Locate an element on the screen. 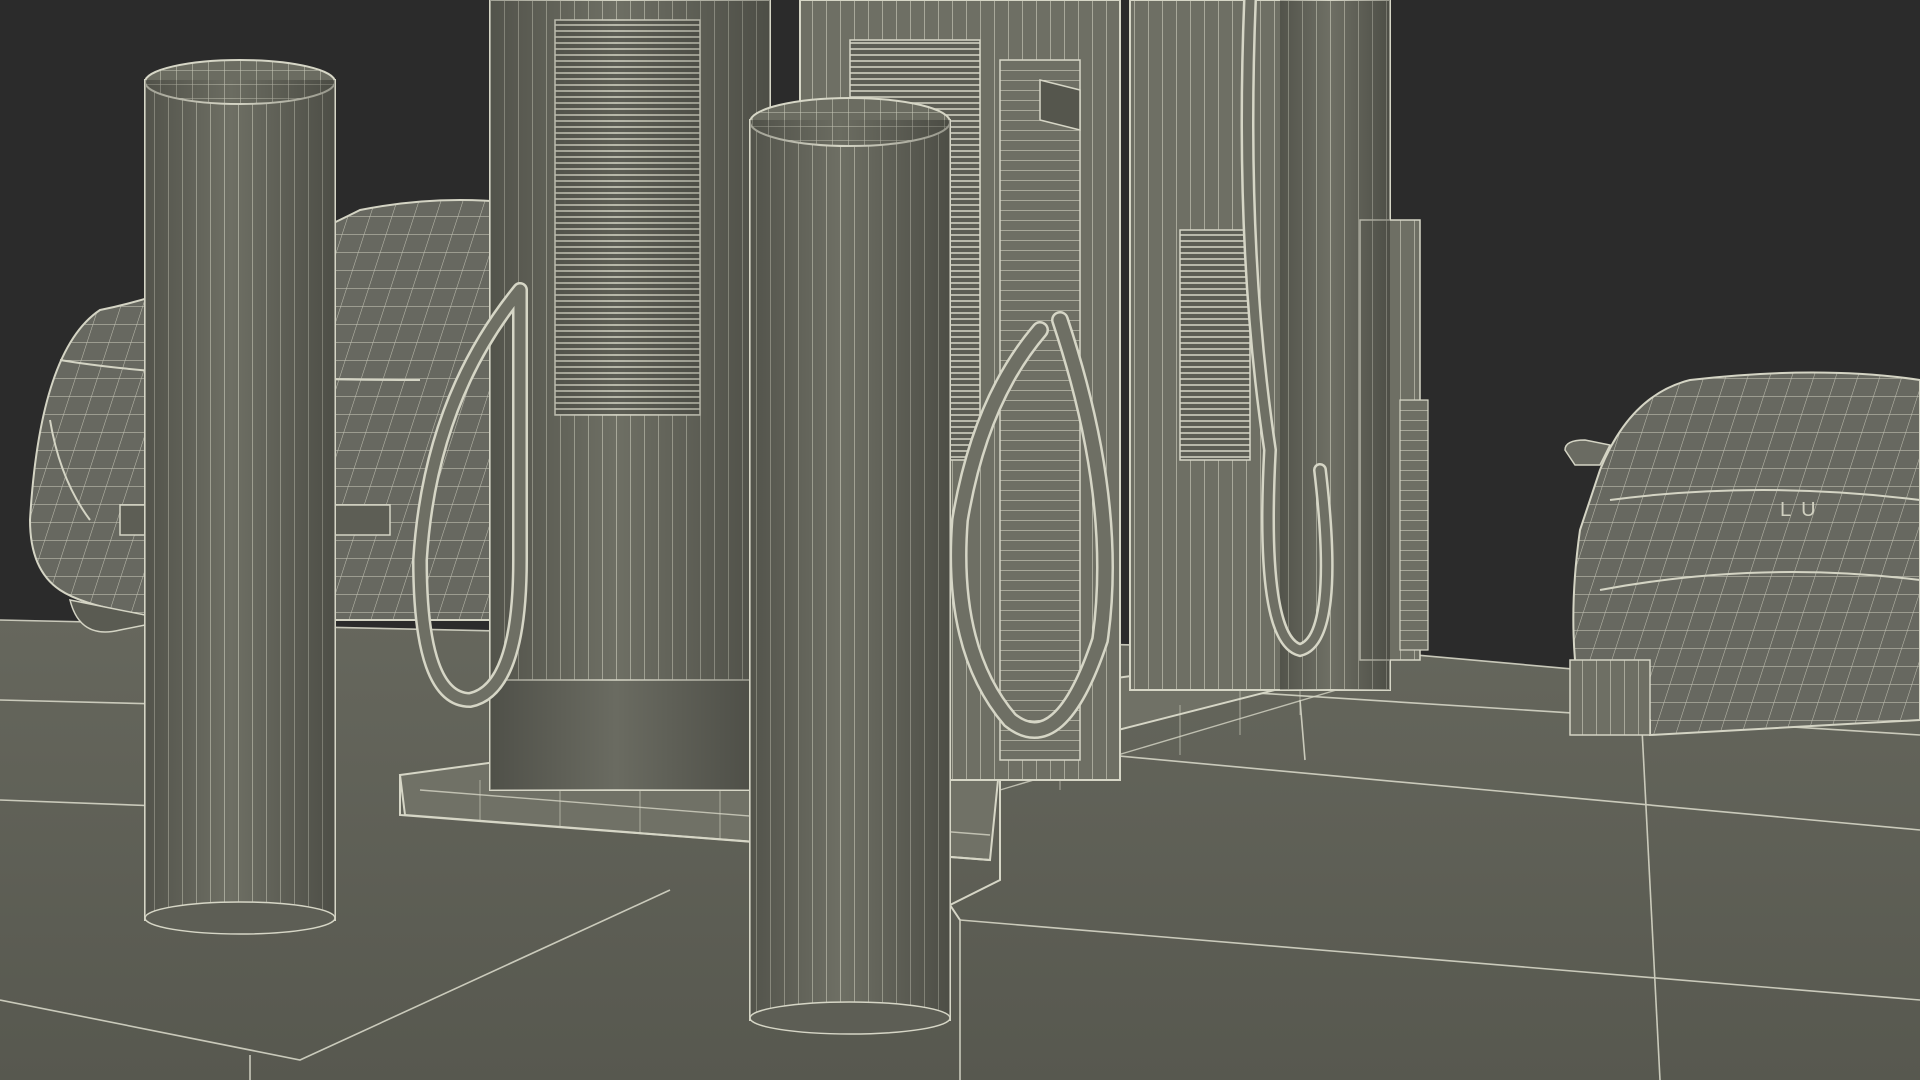 The width and height of the screenshot is (1920, 1080). car-rear-lettering: LU is located at coordinates (1803, 510).